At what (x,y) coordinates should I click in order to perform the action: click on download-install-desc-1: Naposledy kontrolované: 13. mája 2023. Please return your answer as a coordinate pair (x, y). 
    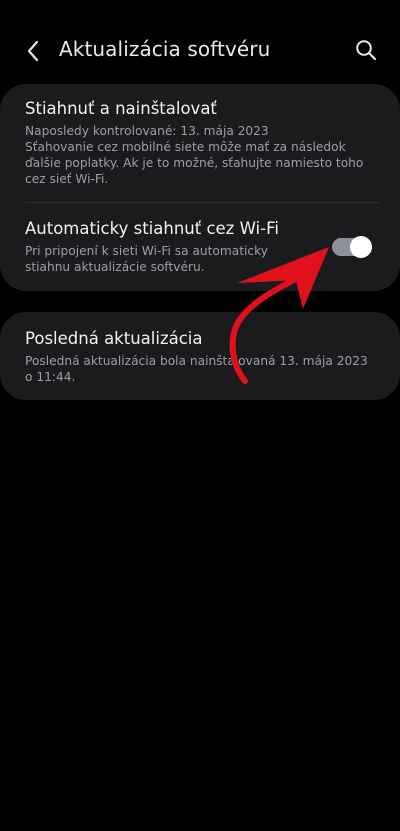
    Looking at the image, I should click on (147, 131).